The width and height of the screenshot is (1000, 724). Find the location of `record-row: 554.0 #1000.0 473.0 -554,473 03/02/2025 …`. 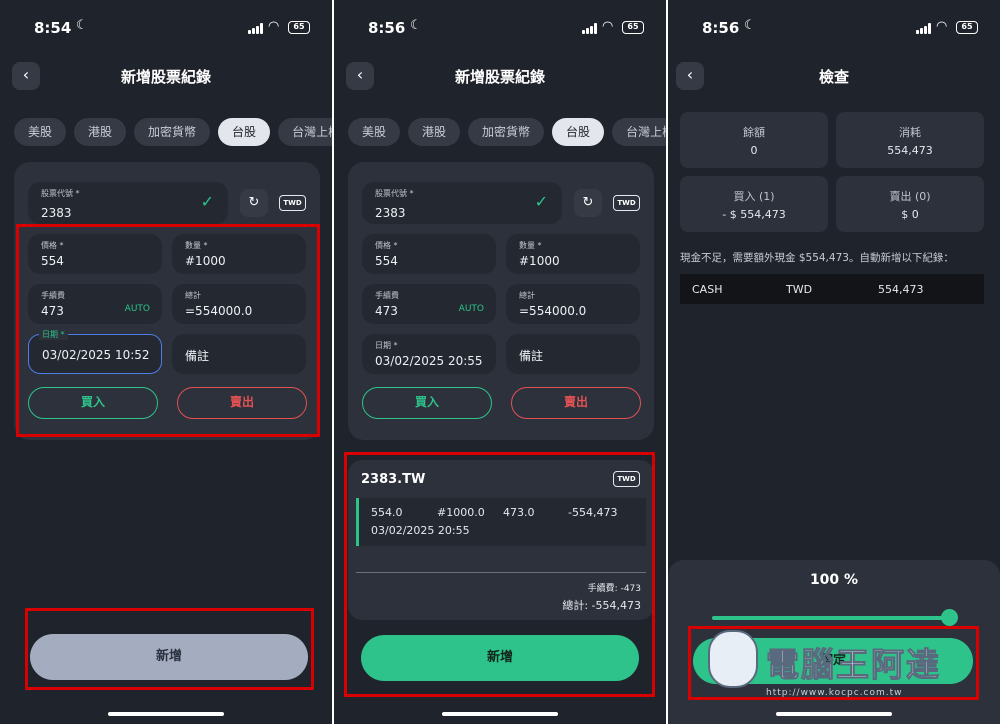

record-row: 554.0 #1000.0 473.0 -554,473 03/02/2025 … is located at coordinates (501, 522).